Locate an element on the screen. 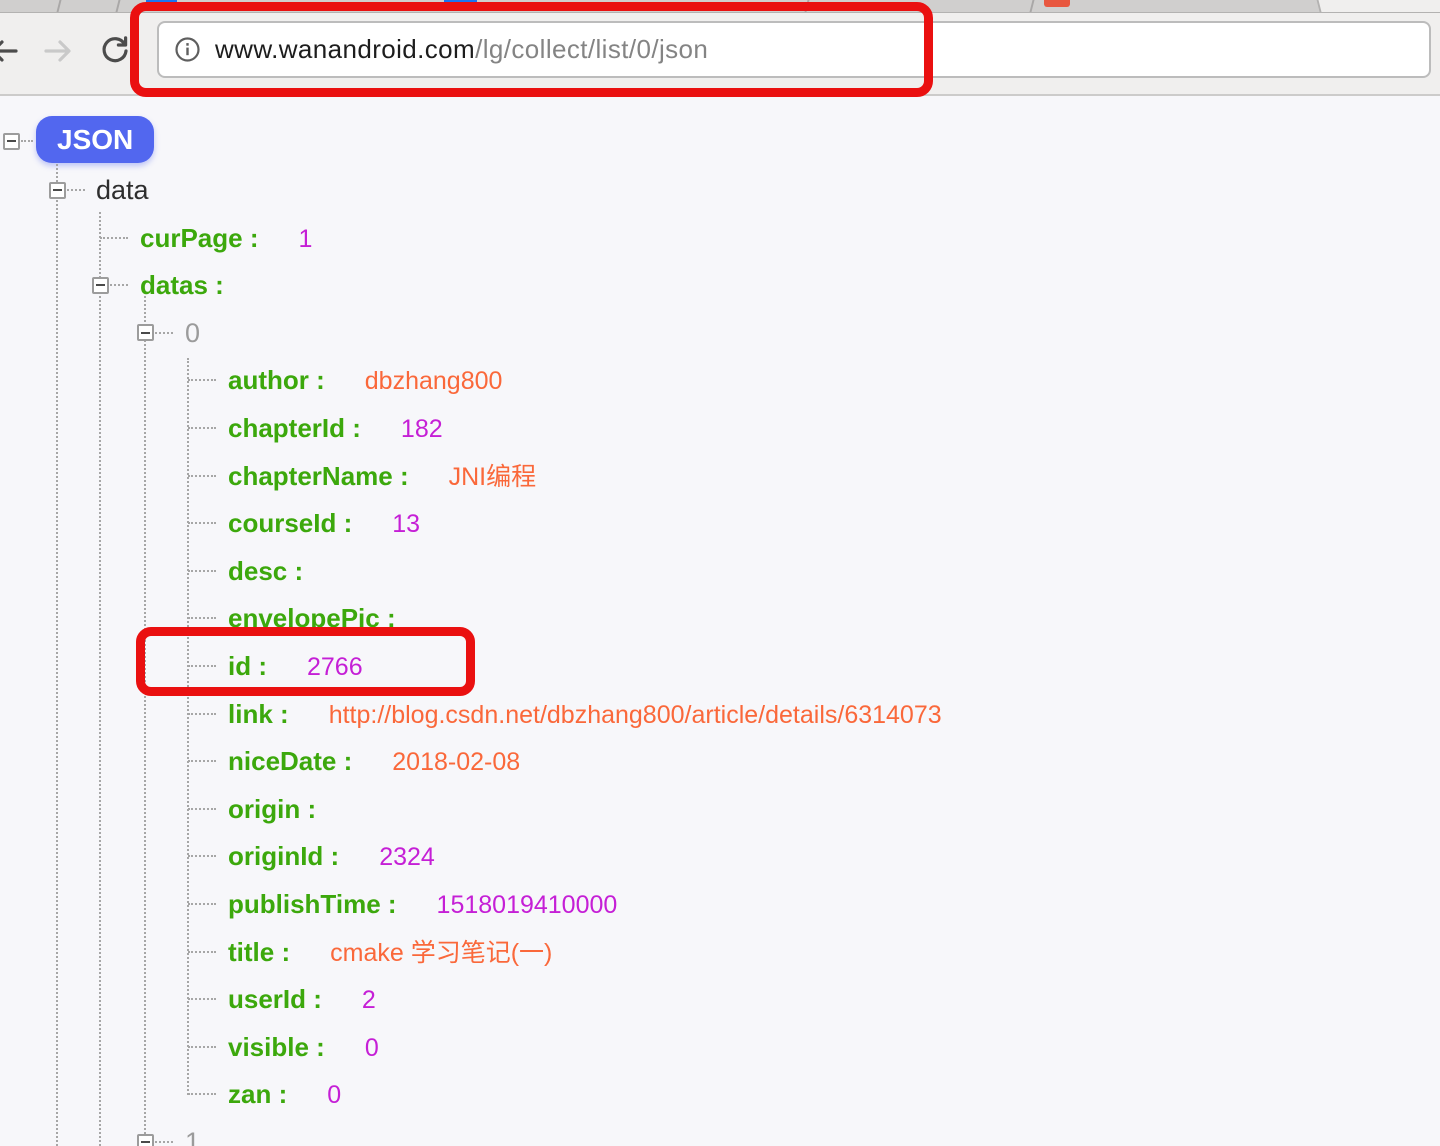  json-key: origin is located at coordinates (272, 809).